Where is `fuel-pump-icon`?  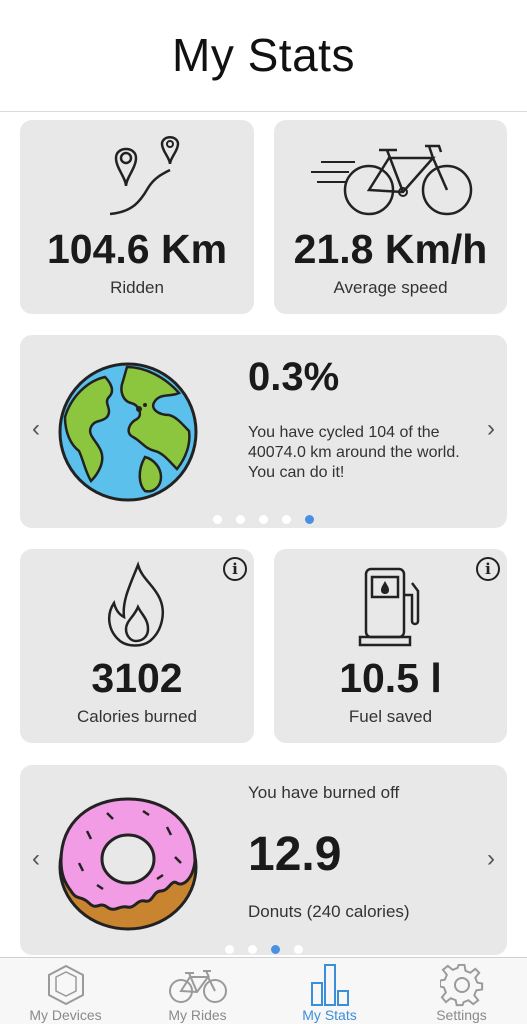
fuel-pump-icon is located at coordinates (389, 607).